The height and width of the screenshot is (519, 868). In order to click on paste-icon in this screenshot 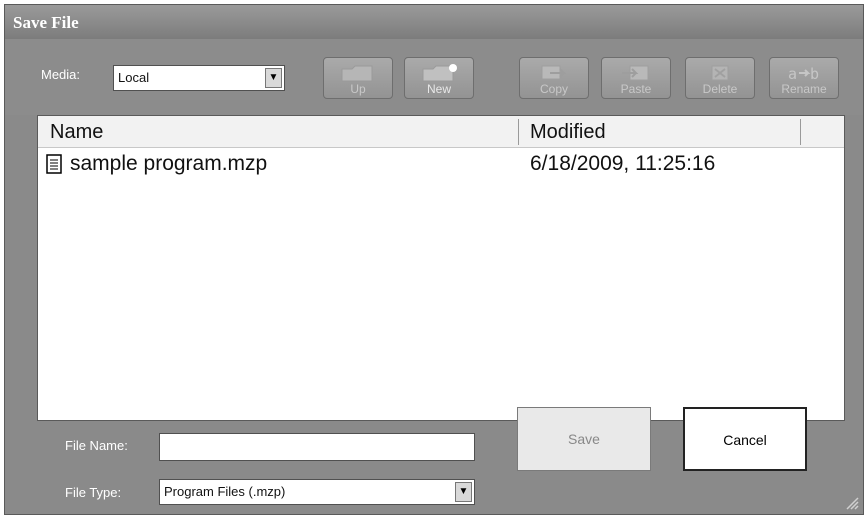, I will do `click(635, 73)`.